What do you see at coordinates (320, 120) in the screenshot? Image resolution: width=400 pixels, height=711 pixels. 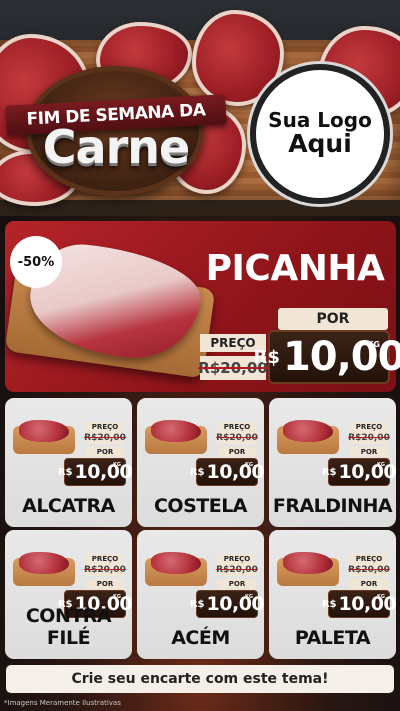 I see `logo-line-1: Sua Logo` at bounding box center [320, 120].